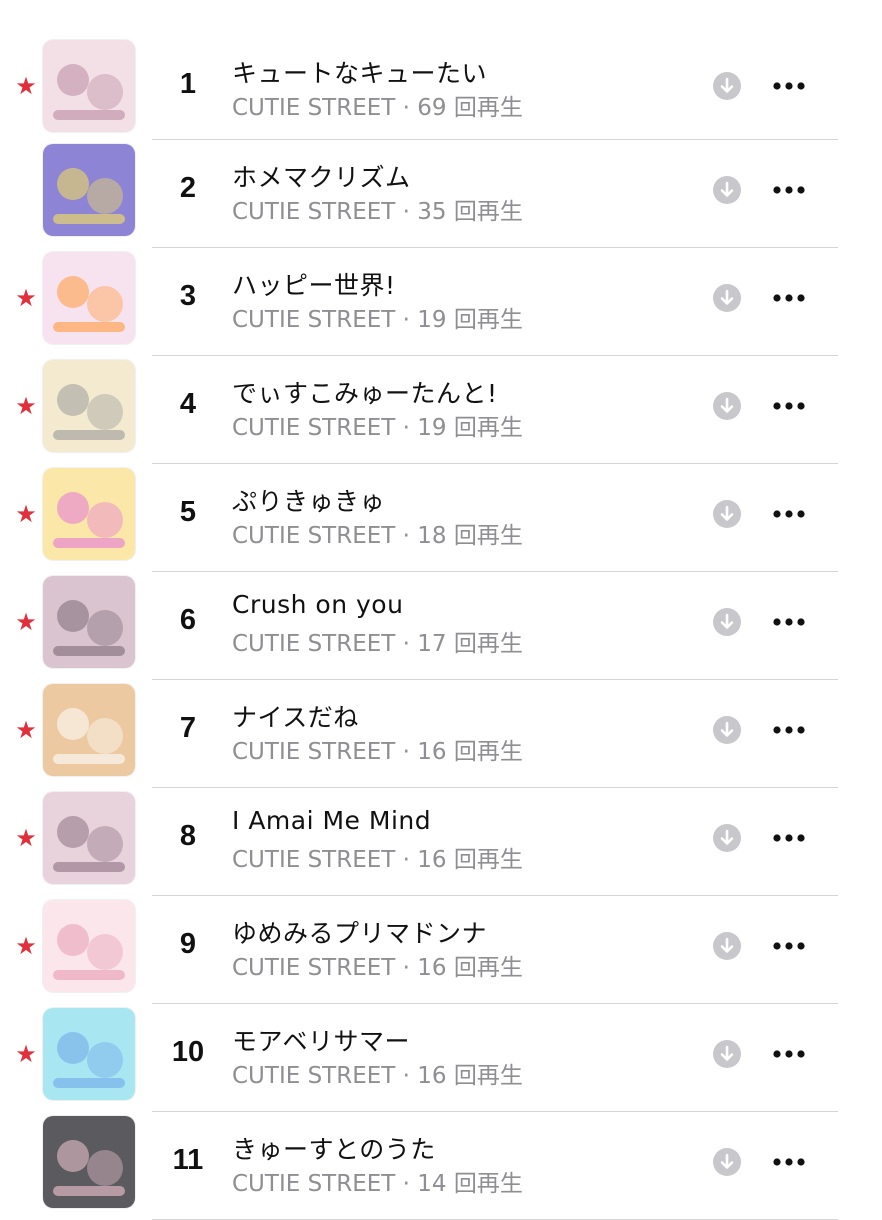  I want to click on track-row: 2 ホメマクリズム CUTIE STREET · 35 回再生, so click(441, 194).